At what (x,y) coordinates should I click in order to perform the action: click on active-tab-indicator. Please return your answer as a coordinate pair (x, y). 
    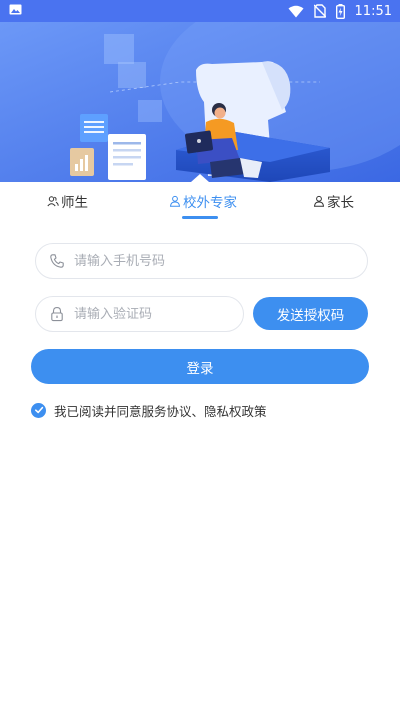
    Looking at the image, I should click on (200, 217).